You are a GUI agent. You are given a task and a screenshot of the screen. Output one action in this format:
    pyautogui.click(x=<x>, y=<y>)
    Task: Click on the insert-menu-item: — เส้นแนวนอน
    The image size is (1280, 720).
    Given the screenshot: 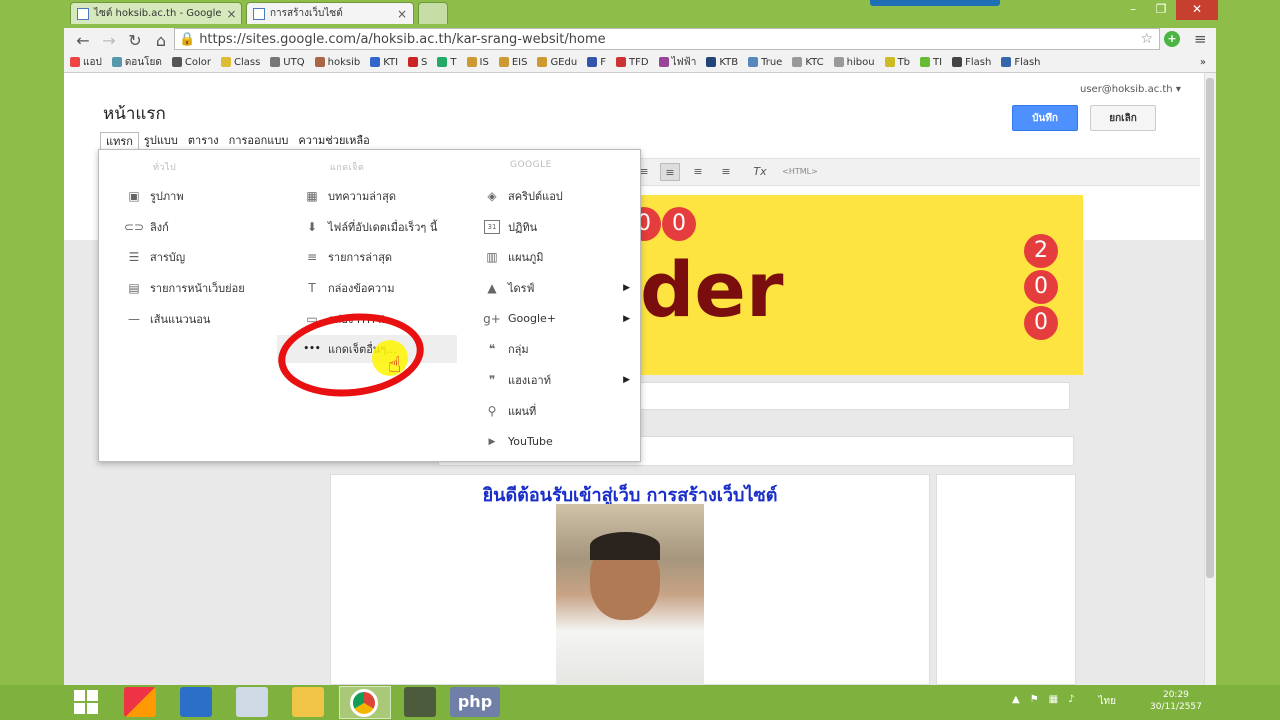 What is the action you would take?
    pyautogui.click(x=185, y=319)
    